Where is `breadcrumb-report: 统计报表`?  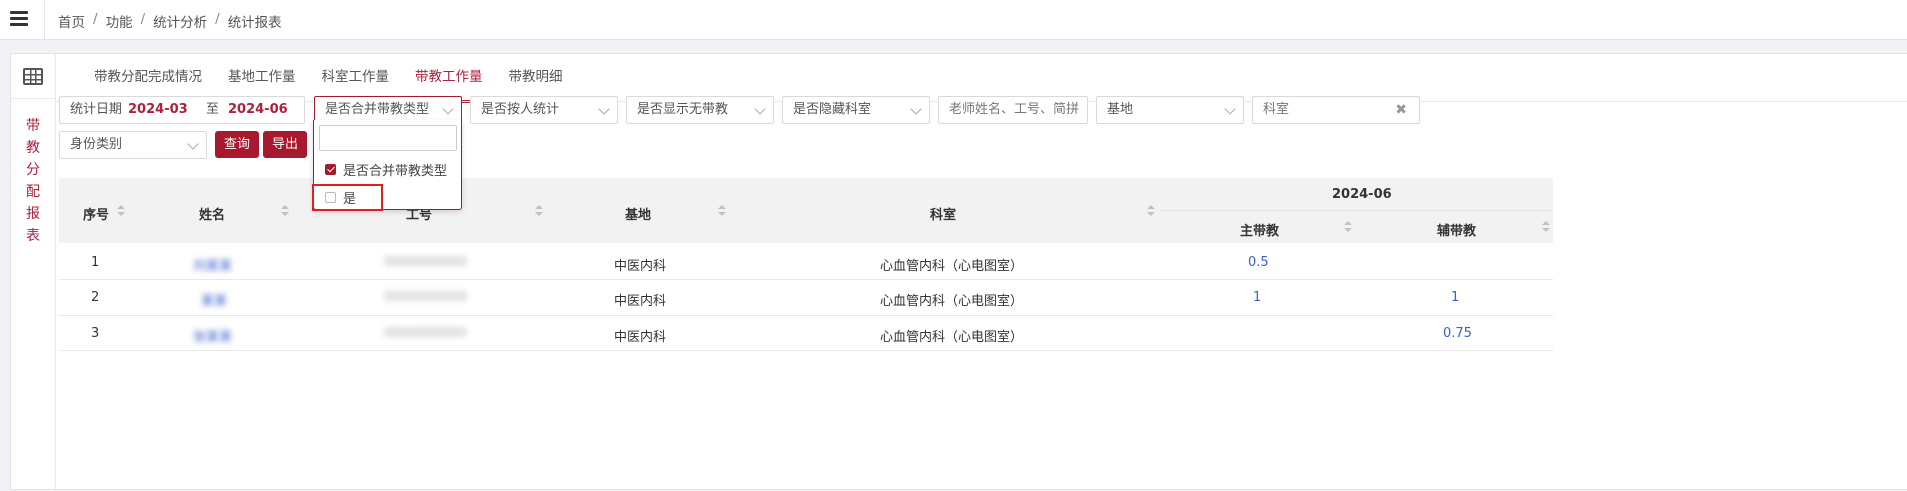 breadcrumb-report: 统计报表 is located at coordinates (254, 23).